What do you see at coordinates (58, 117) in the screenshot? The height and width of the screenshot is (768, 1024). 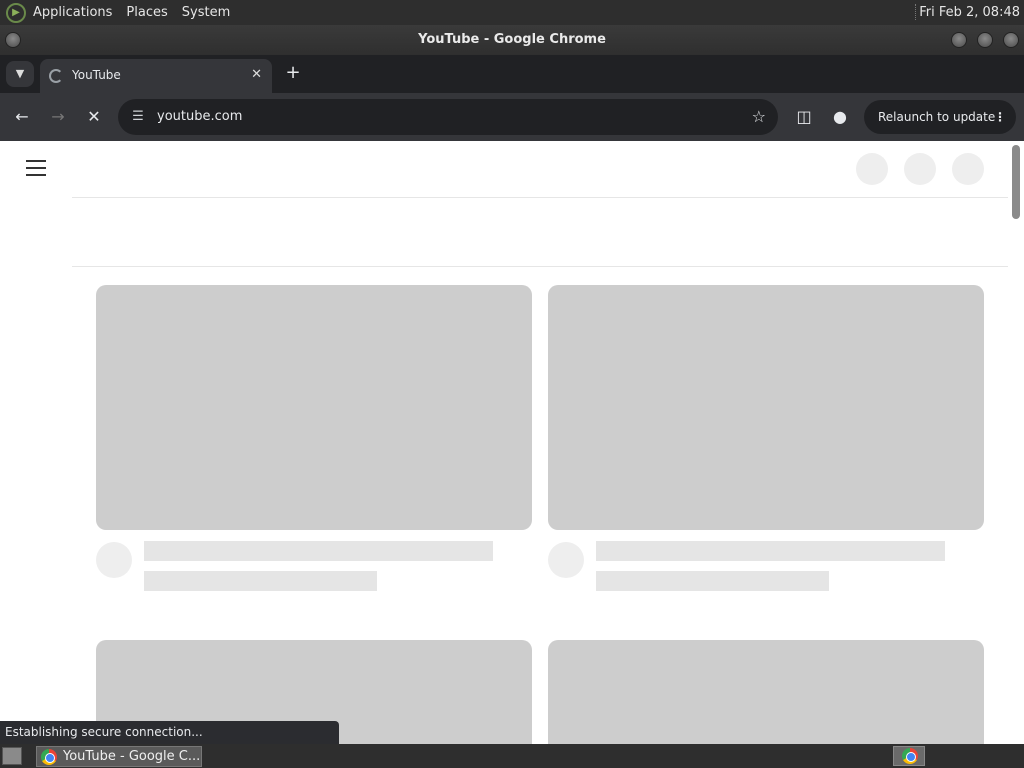 I see `forward-arrow-icon: →` at bounding box center [58, 117].